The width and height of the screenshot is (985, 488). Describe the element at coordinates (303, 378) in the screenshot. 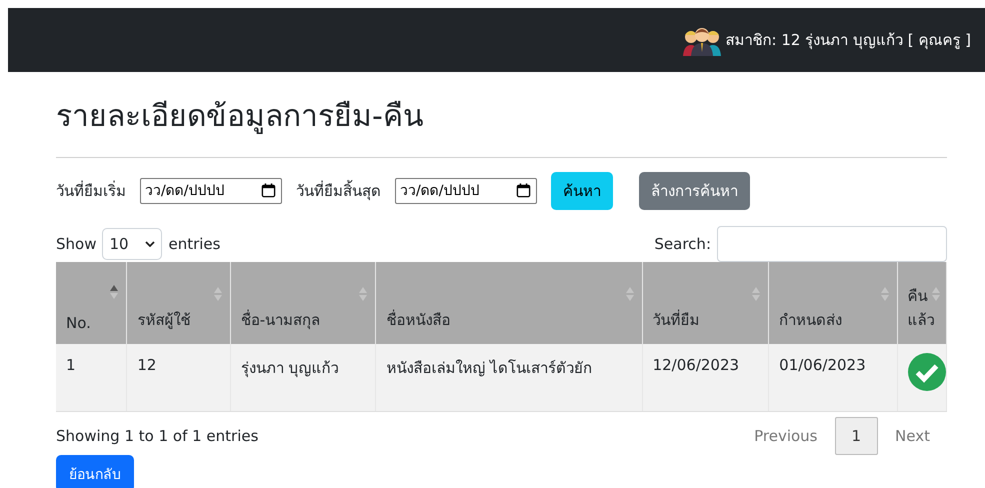

I see `table-cell: รุ่งนภา บุญแก้ว` at that location.